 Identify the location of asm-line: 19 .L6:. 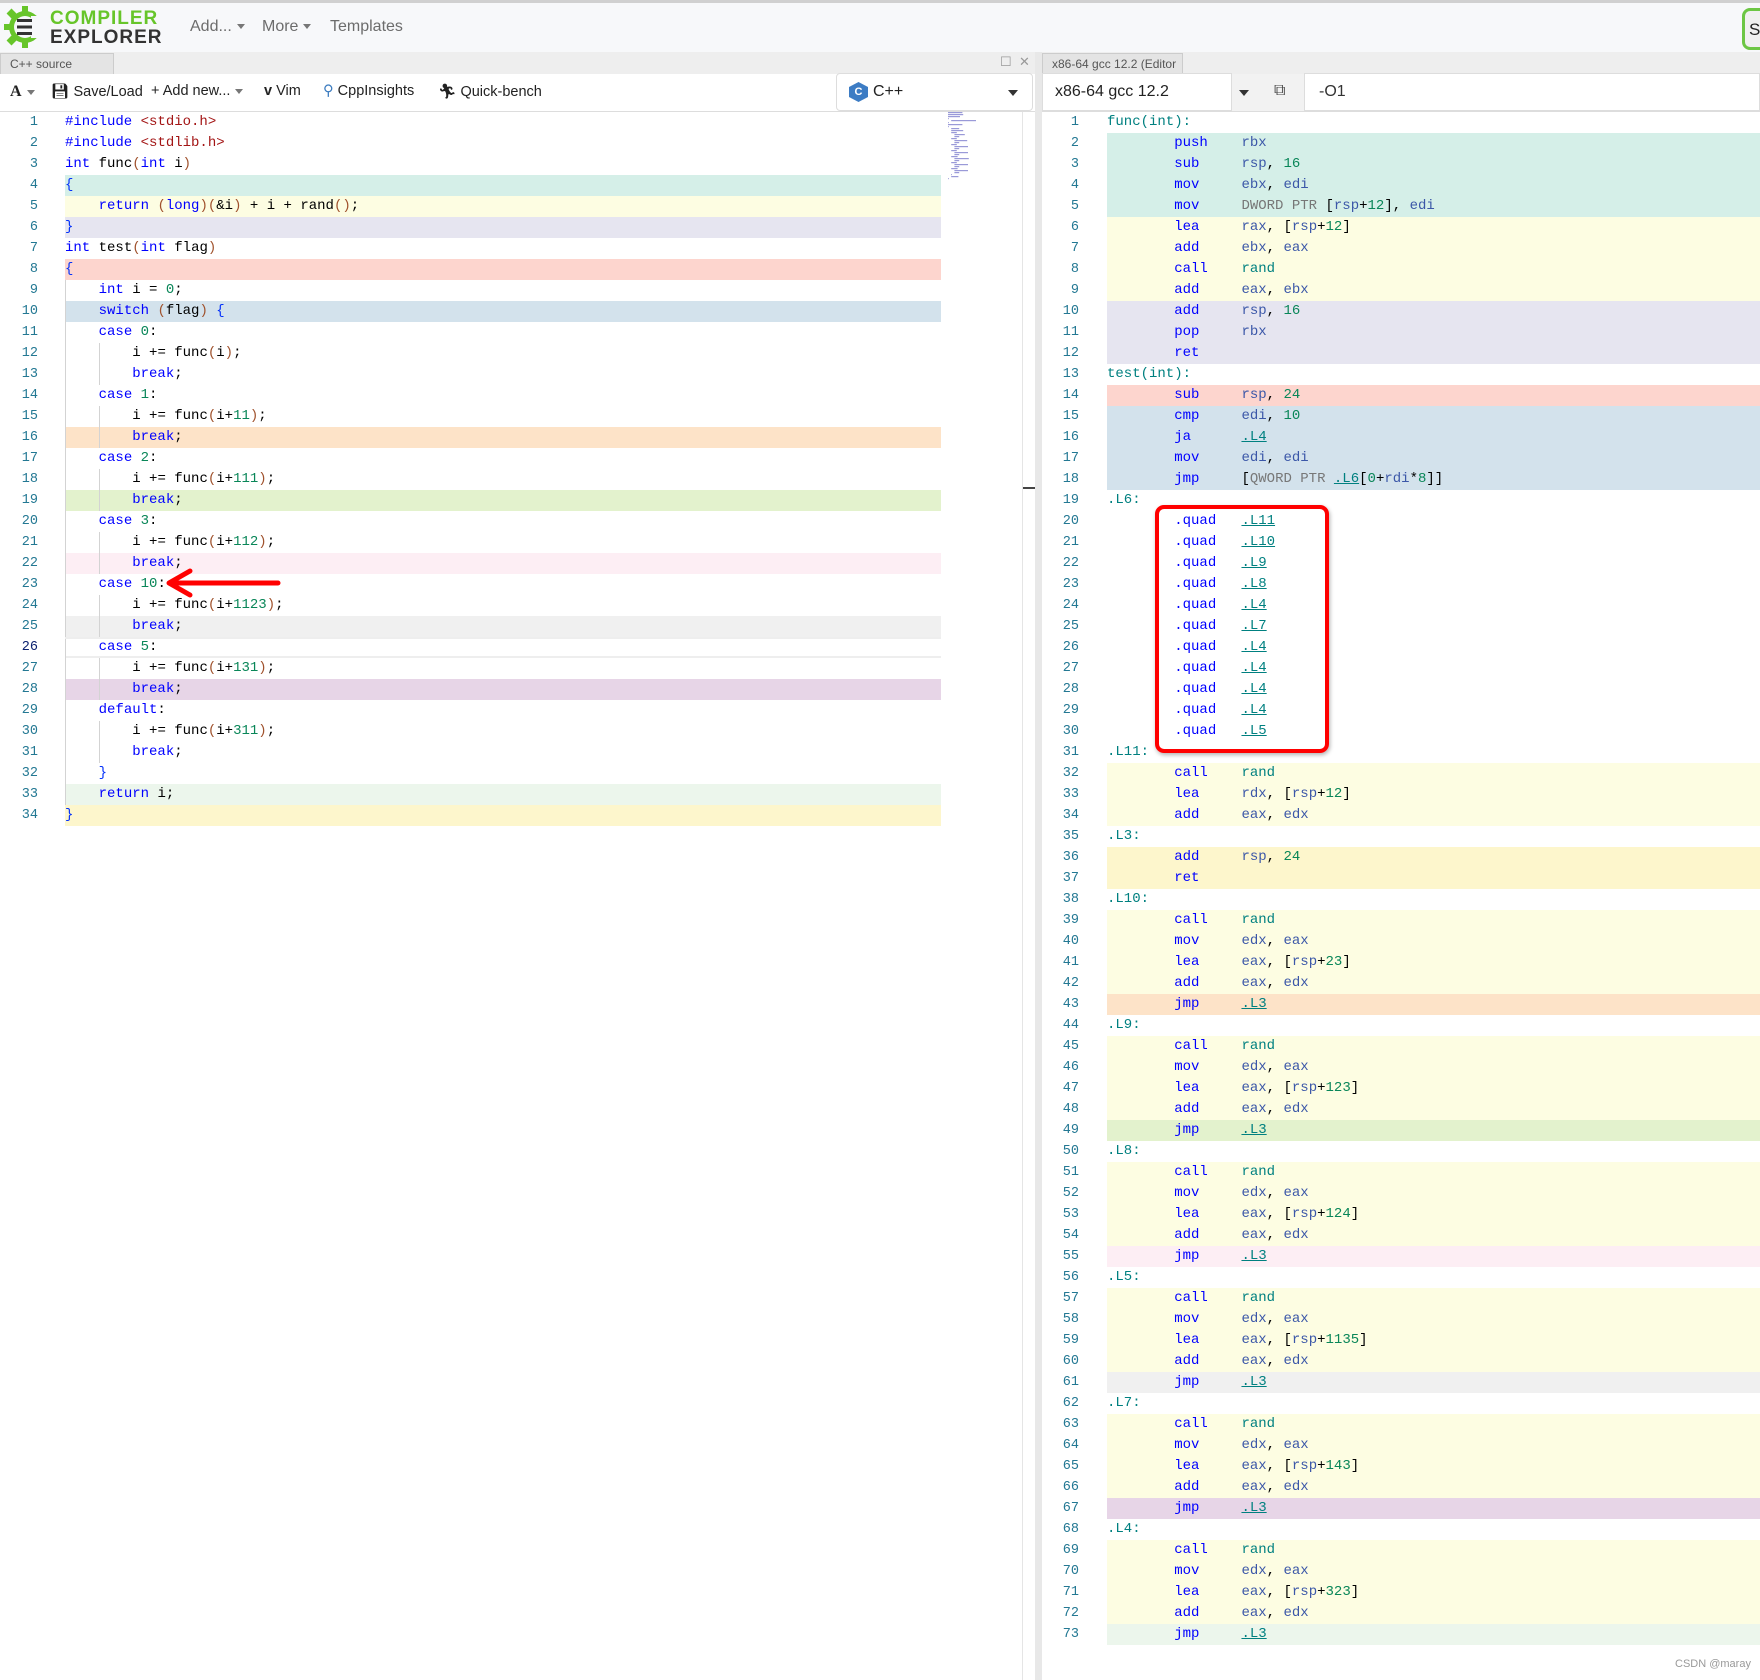
(1401, 500).